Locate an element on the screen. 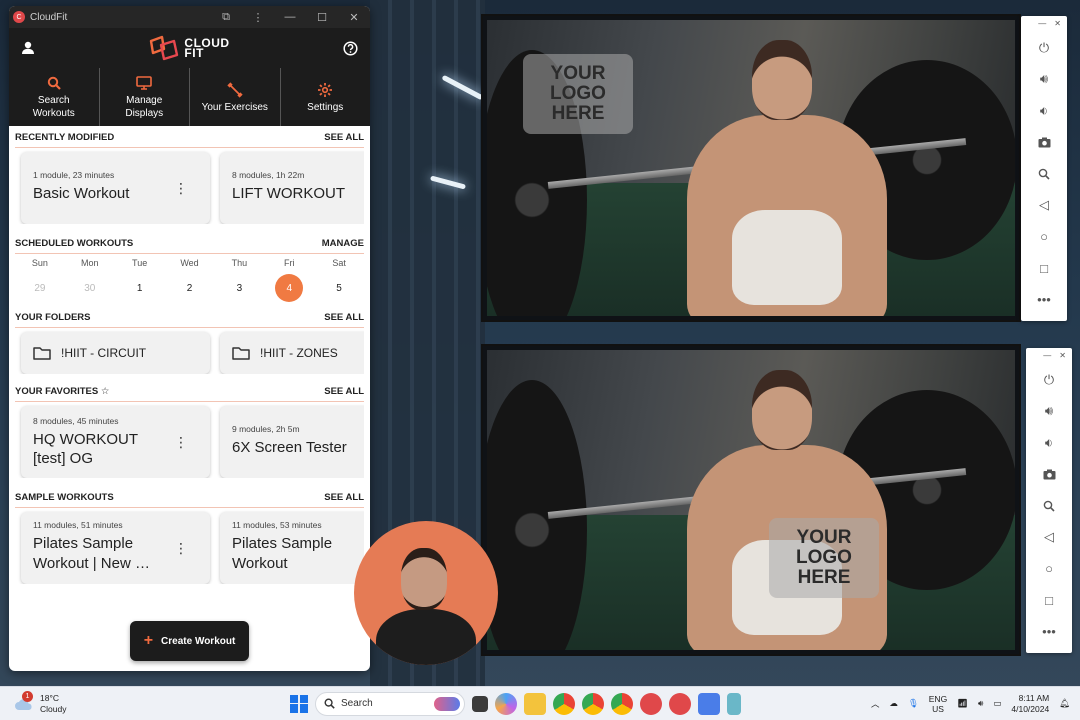  chevron-up-icon: ︿ is located at coordinates (875, 704).